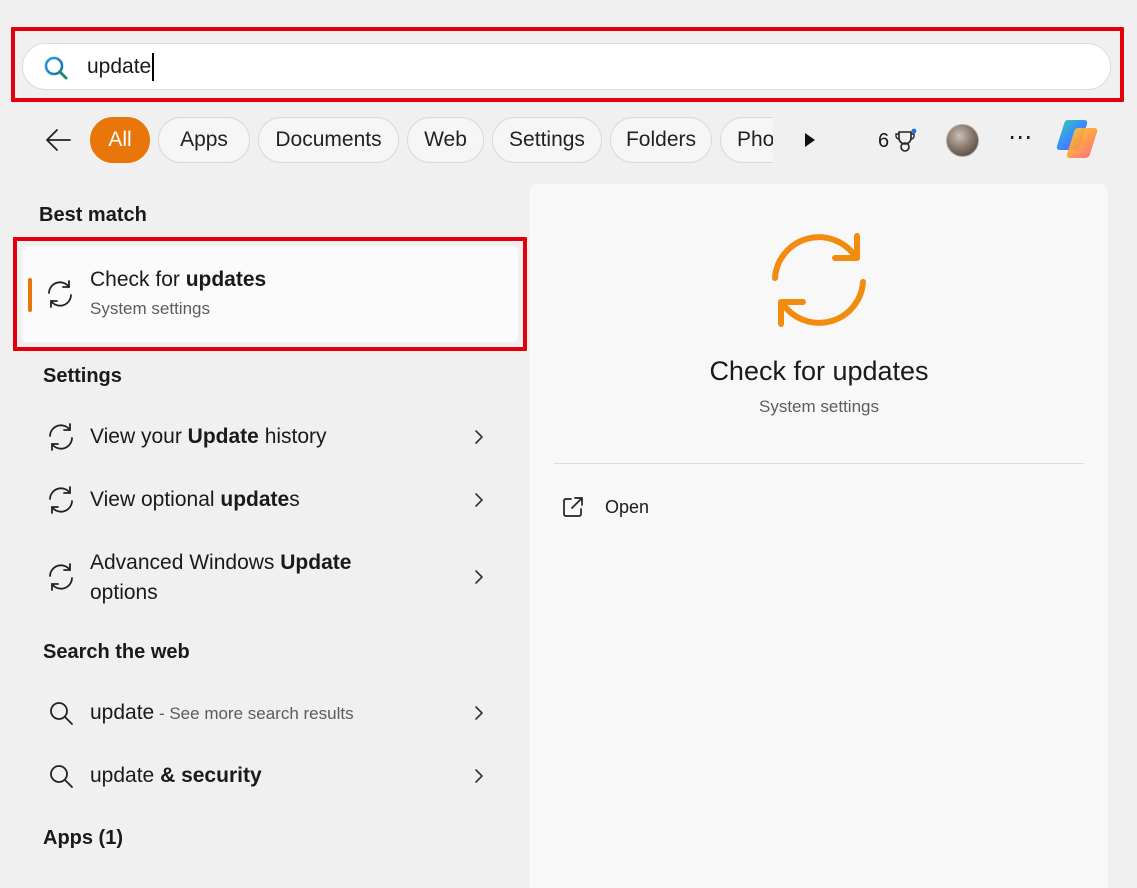  Describe the element at coordinates (116, 652) in the screenshot. I see `search-web-heading: Search the web` at that location.